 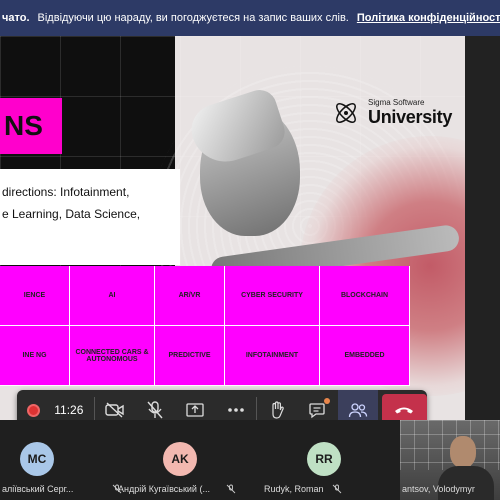 I want to click on people-icon, so click(x=357, y=410).